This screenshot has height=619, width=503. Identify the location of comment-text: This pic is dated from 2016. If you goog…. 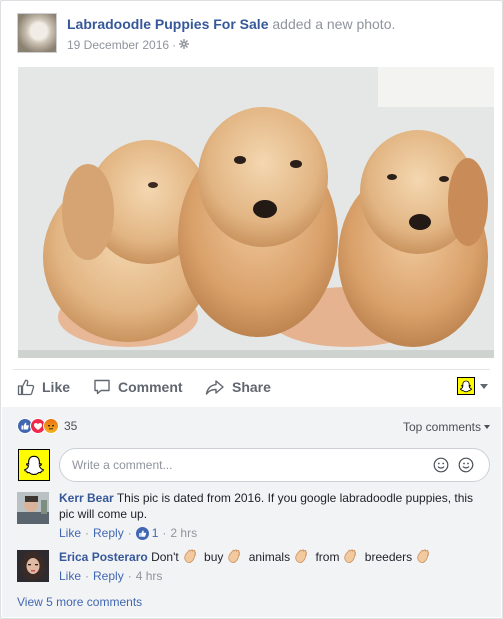
(266, 506).